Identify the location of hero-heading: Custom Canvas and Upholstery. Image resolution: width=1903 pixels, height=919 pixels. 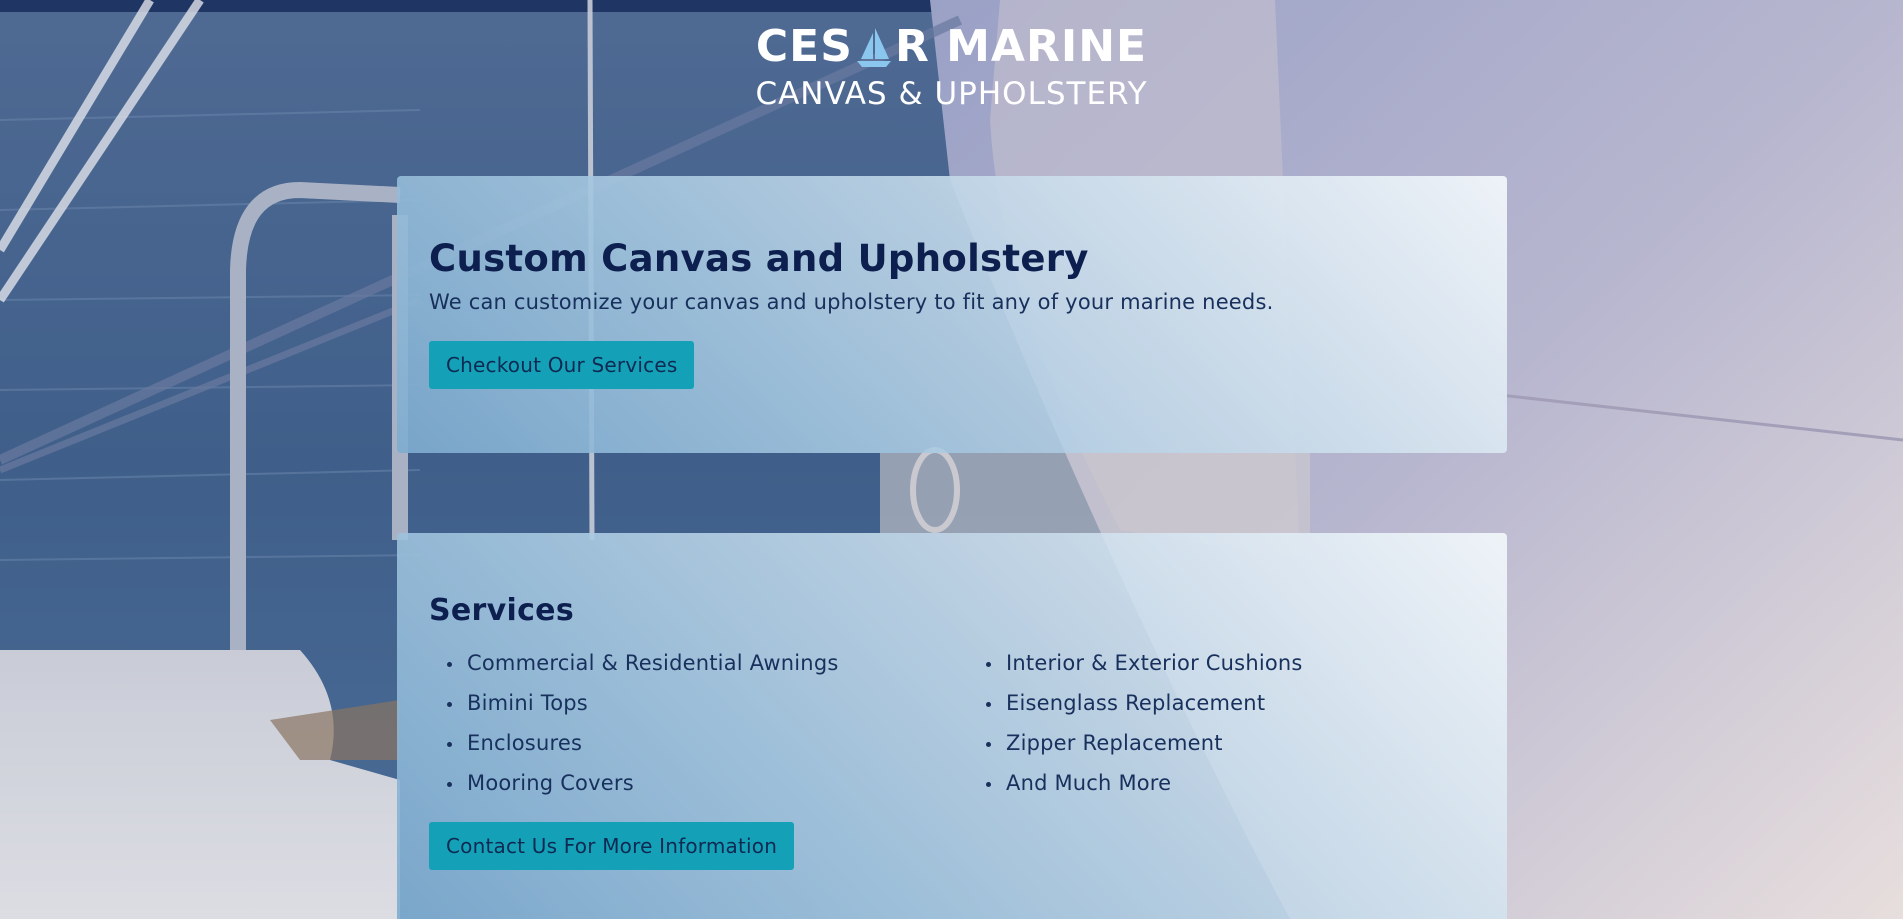
(759, 258).